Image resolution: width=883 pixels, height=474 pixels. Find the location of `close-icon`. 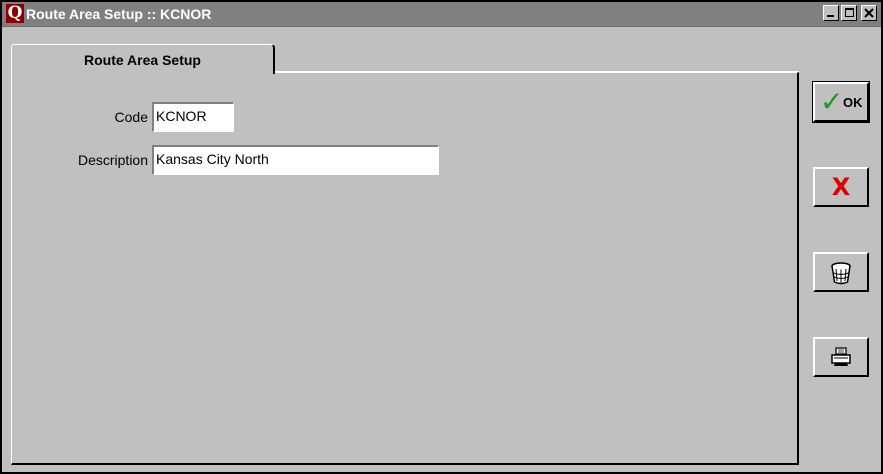

close-icon is located at coordinates (869, 13).